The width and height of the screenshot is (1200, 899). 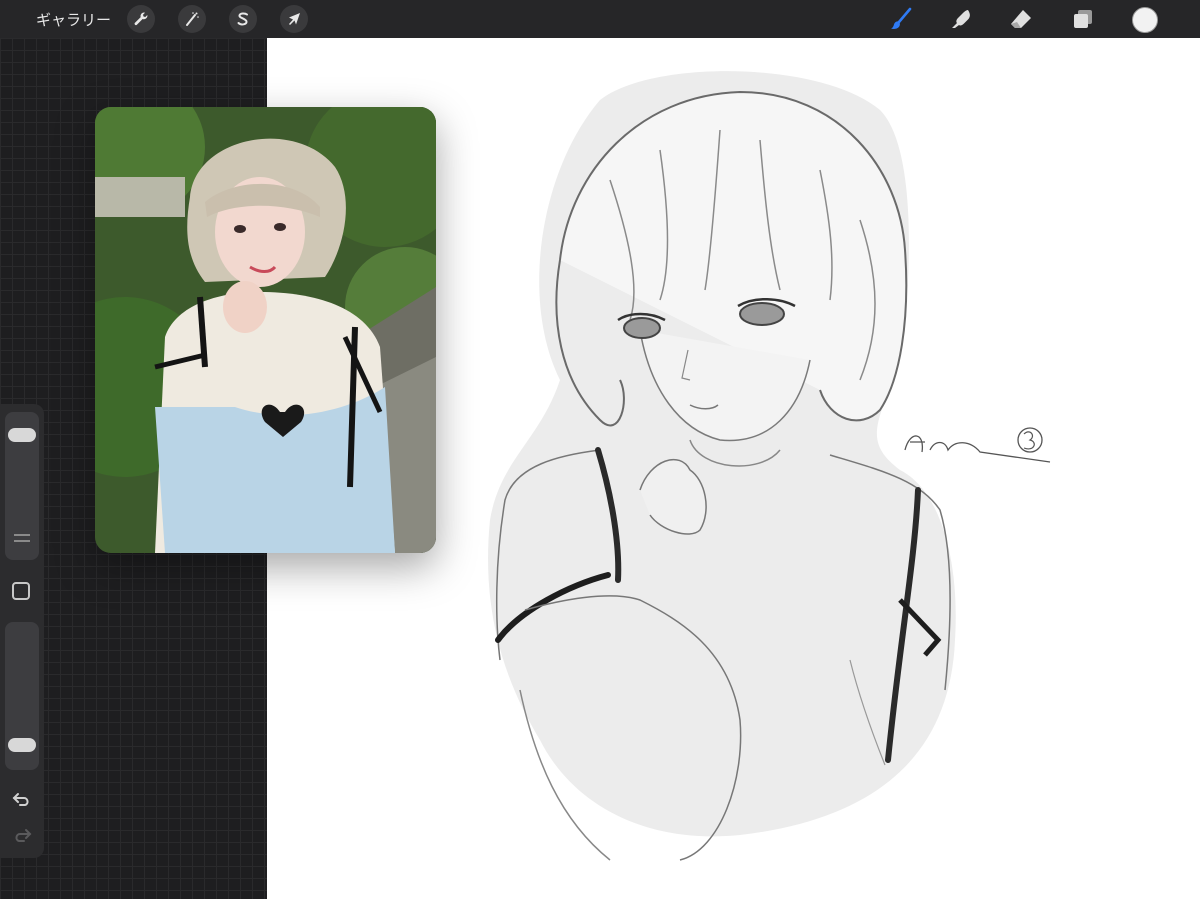 What do you see at coordinates (1145, 20) in the screenshot?
I see `color-button` at bounding box center [1145, 20].